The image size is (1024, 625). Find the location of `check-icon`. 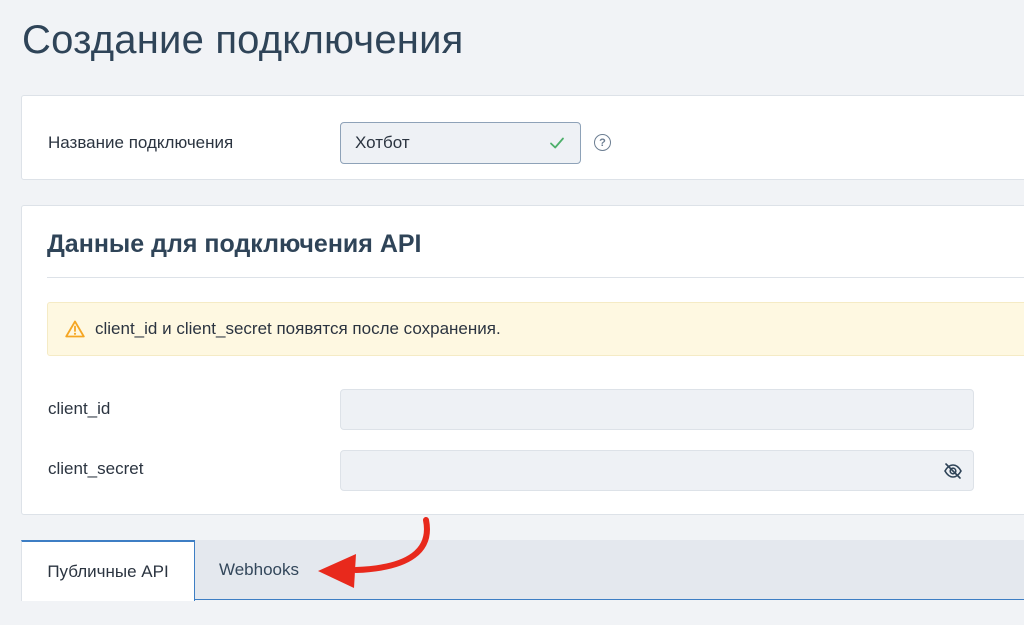

check-icon is located at coordinates (557, 143).